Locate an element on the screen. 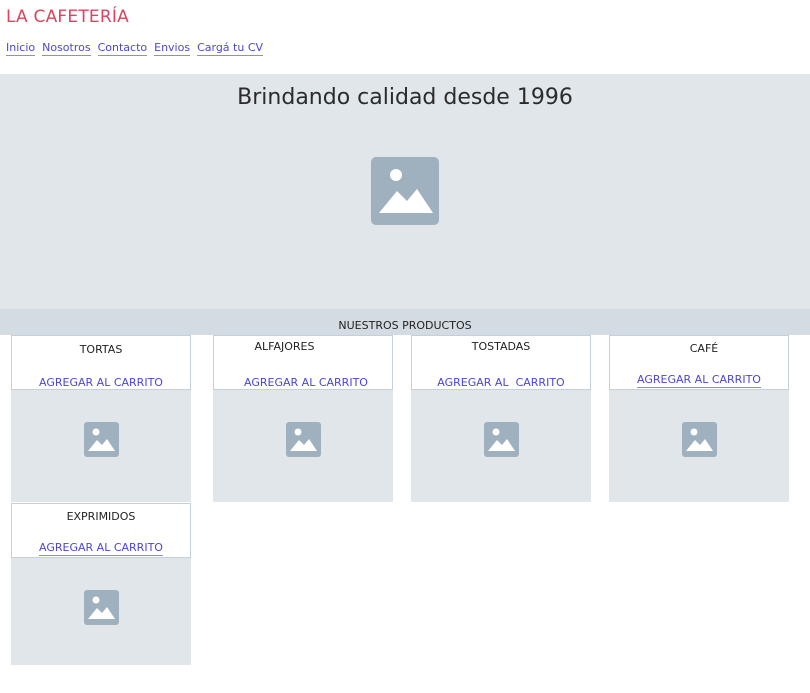 The image size is (810, 693). product-name: TOSTADAS is located at coordinates (501, 346).